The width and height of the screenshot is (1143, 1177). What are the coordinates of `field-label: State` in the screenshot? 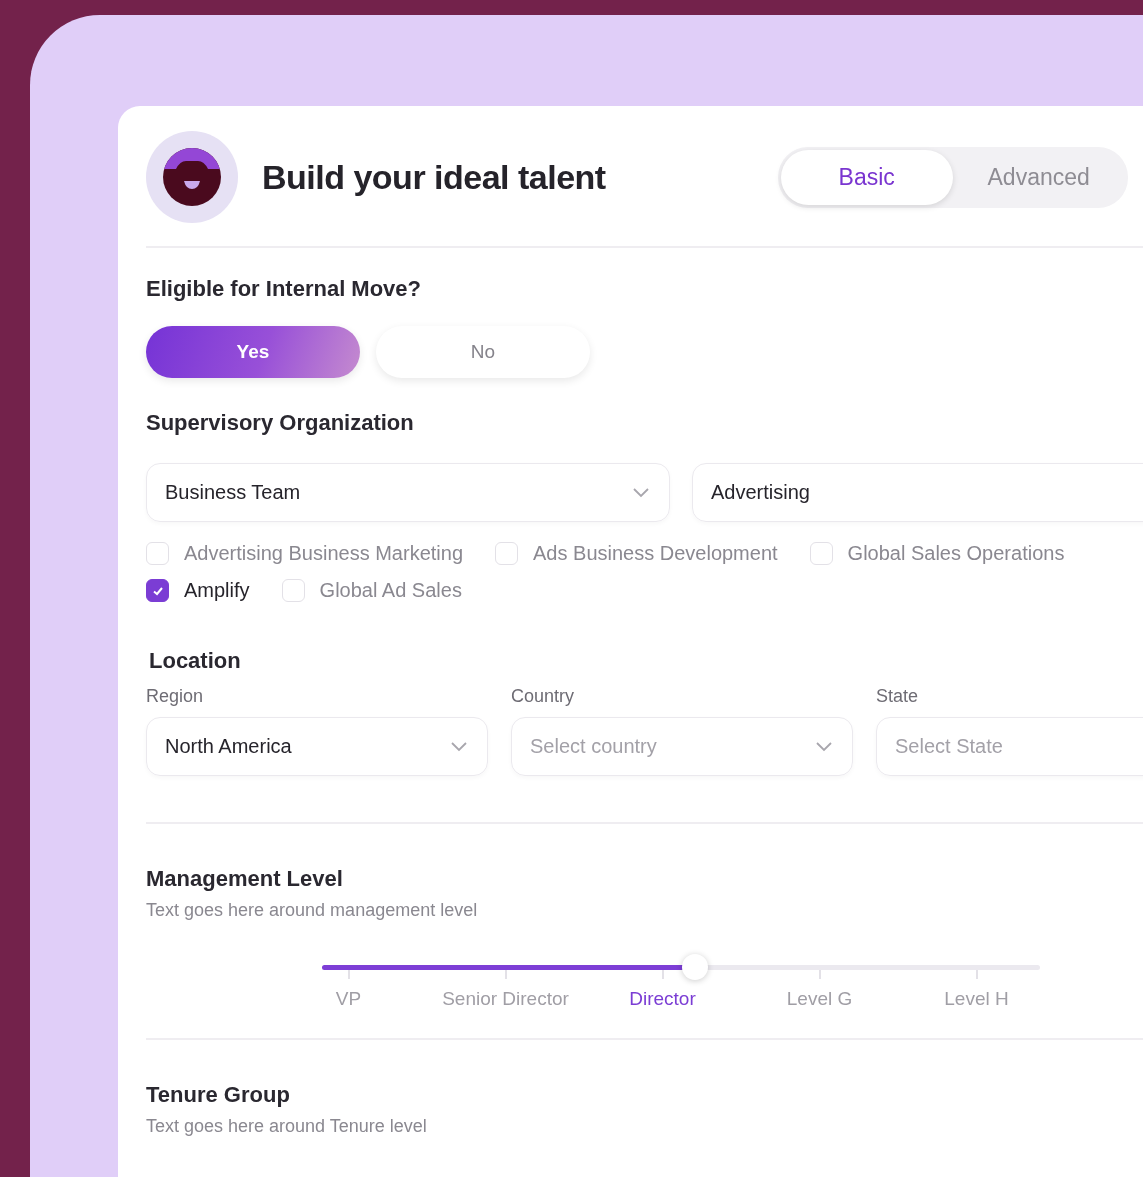 It's located at (898, 696).